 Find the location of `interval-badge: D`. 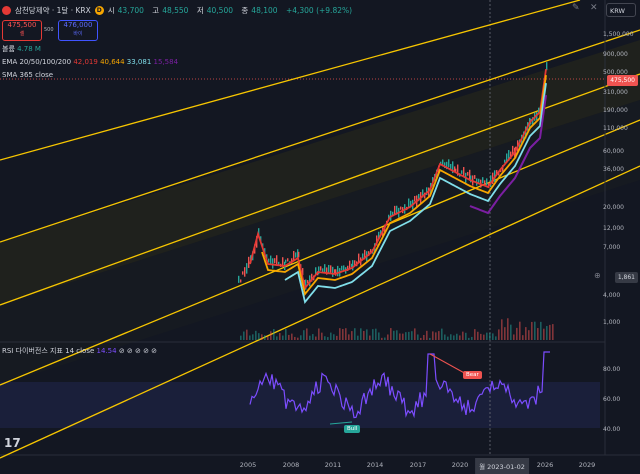

interval-badge: D is located at coordinates (99, 10).